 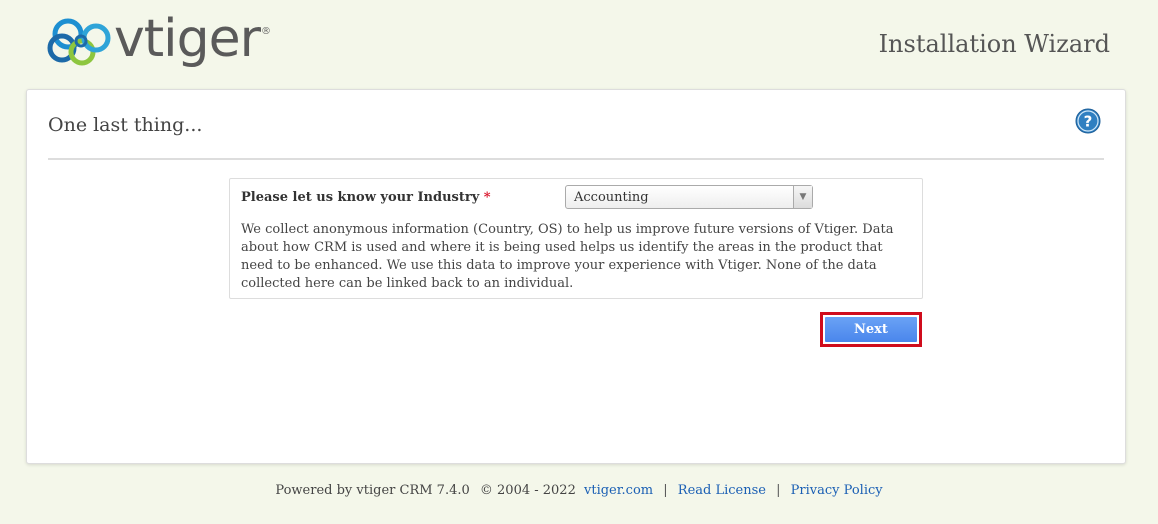 What do you see at coordinates (837, 490) in the screenshot?
I see `privacy-policy-link: Privacy Policy` at bounding box center [837, 490].